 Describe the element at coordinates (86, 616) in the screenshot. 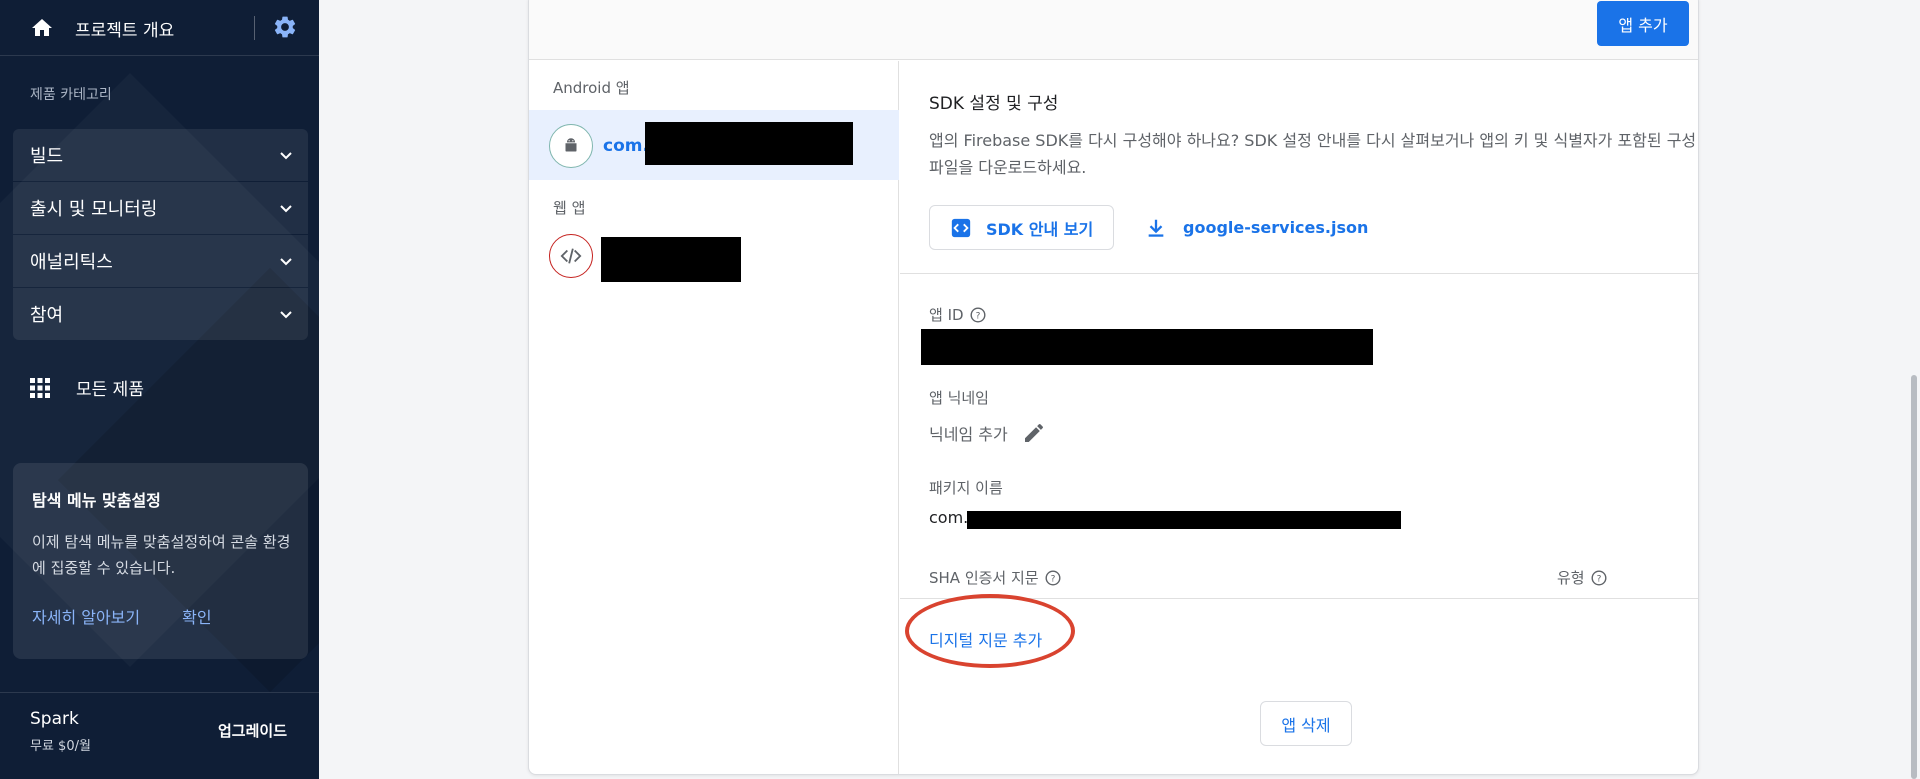

I see `learn-more-link: 자세히 알아보기` at that location.